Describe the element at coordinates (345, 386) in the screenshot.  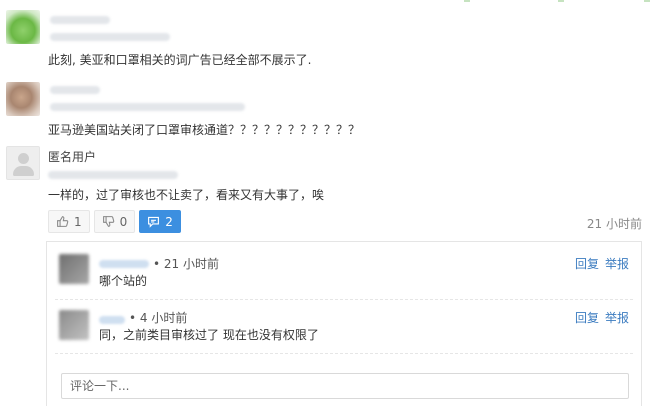
I see `comment-input` at that location.